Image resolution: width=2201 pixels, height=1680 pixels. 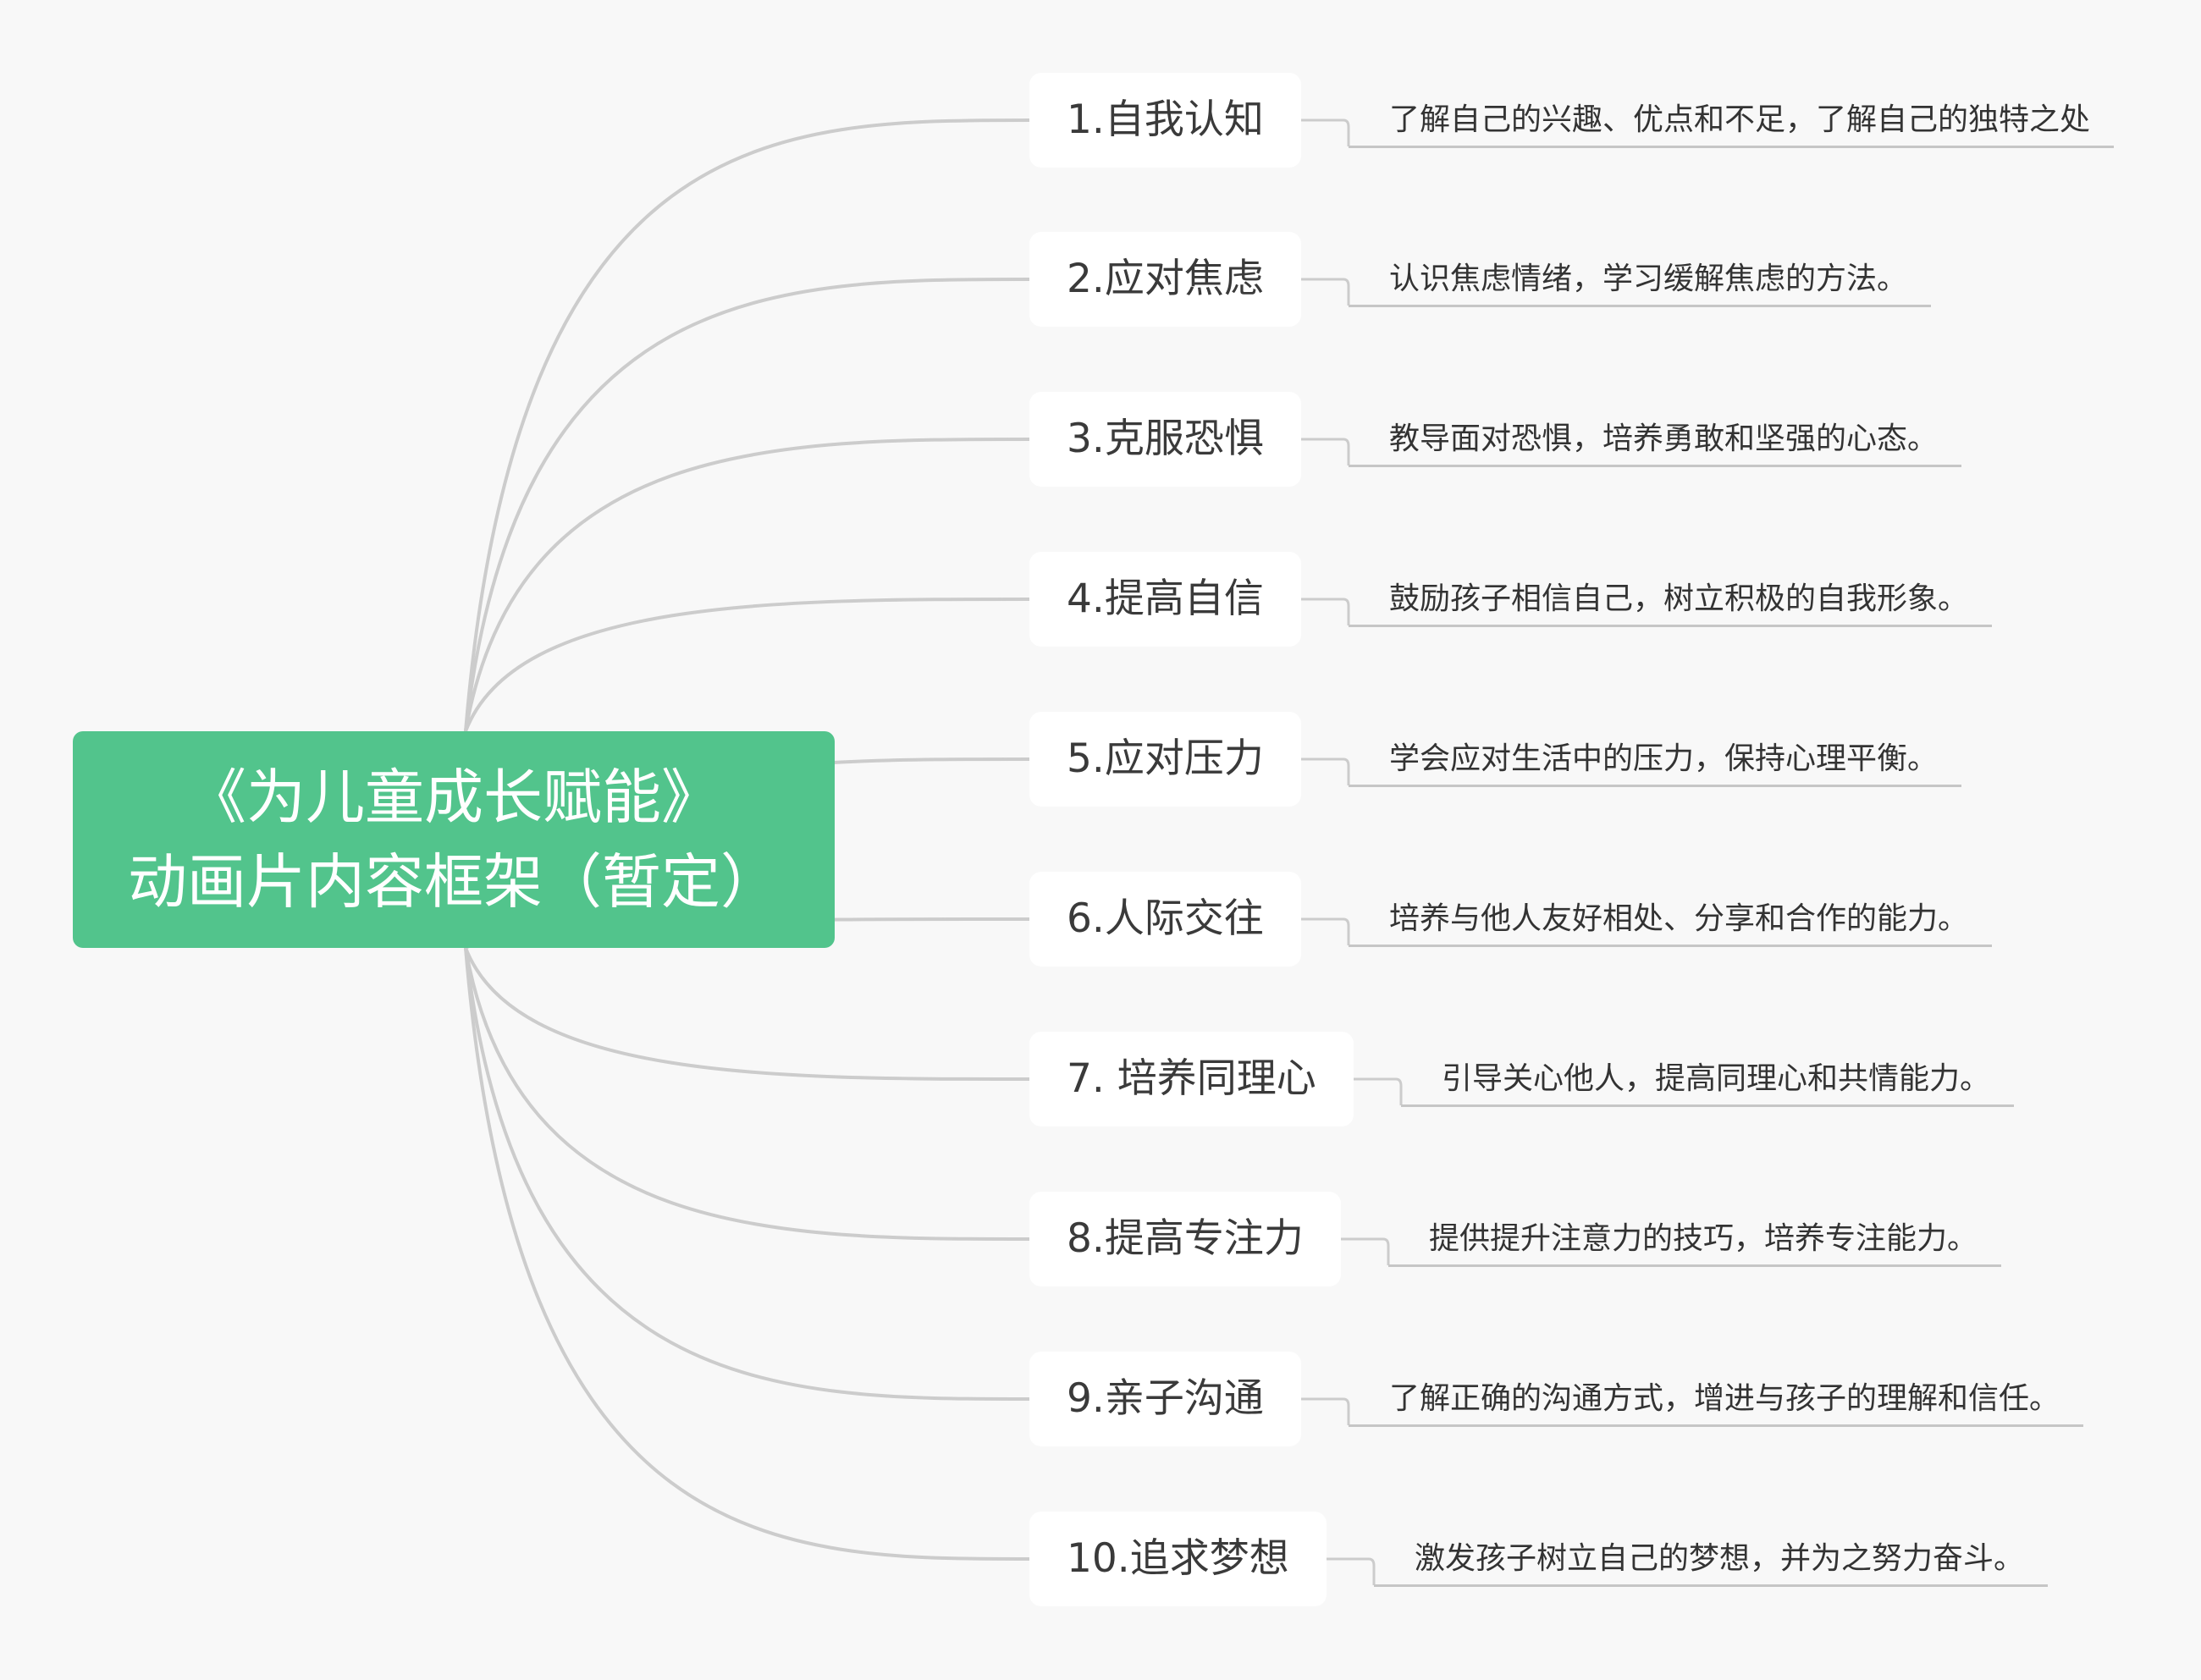 I want to click on topic-coping-anxiety: 2.应对焦虑, so click(x=1165, y=279).